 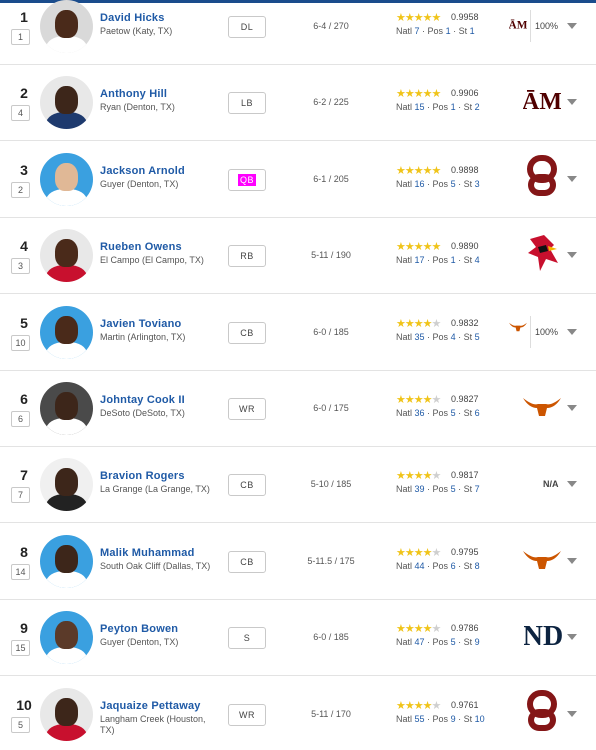 What do you see at coordinates (477, 489) in the screenshot?
I see `state-rank: 7` at bounding box center [477, 489].